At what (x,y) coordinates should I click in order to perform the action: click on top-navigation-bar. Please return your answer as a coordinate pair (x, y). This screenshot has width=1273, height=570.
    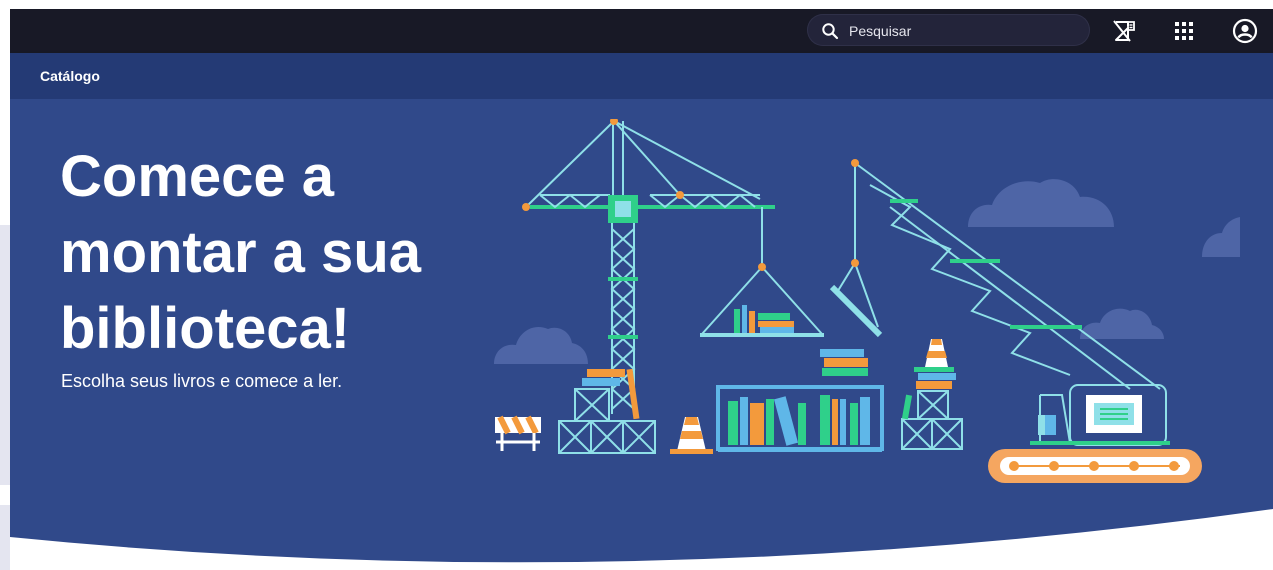
    Looking at the image, I should click on (641, 31).